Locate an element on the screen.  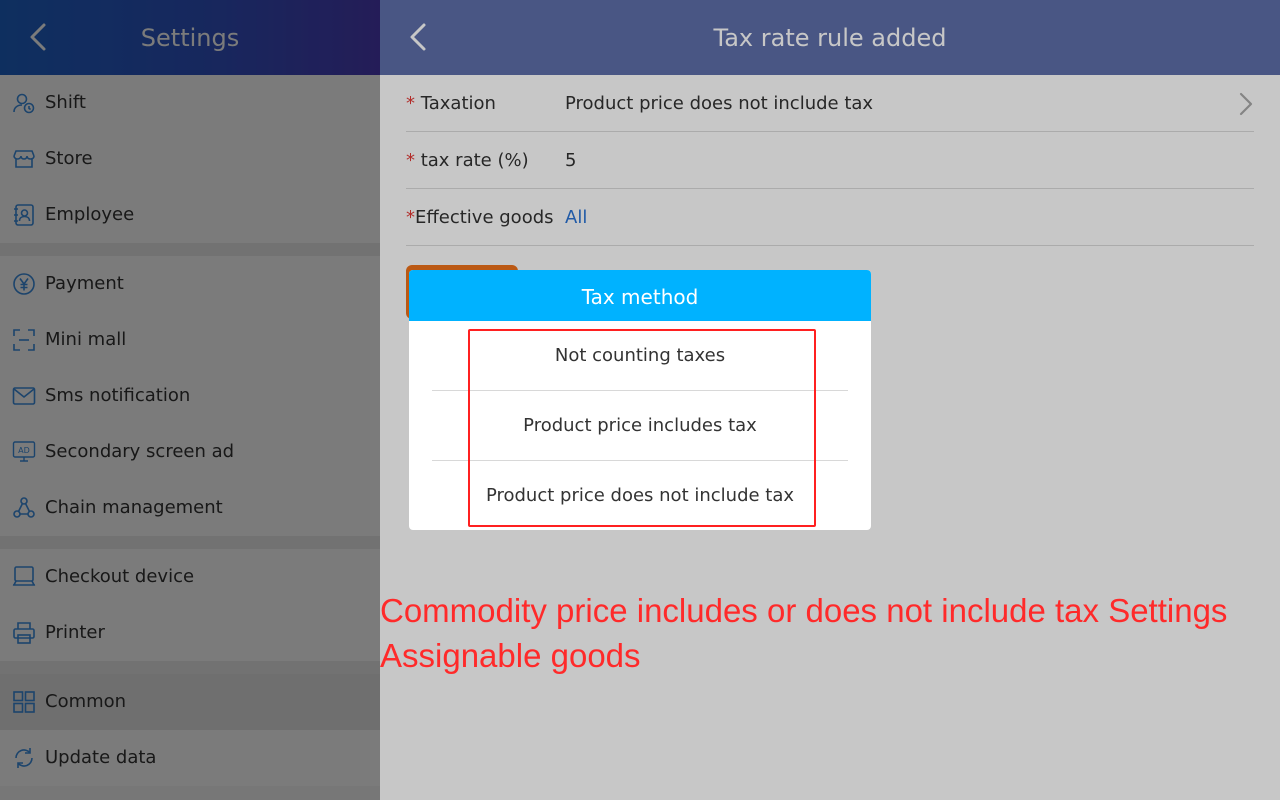
dialog-header: Tax method is located at coordinates (640, 295).